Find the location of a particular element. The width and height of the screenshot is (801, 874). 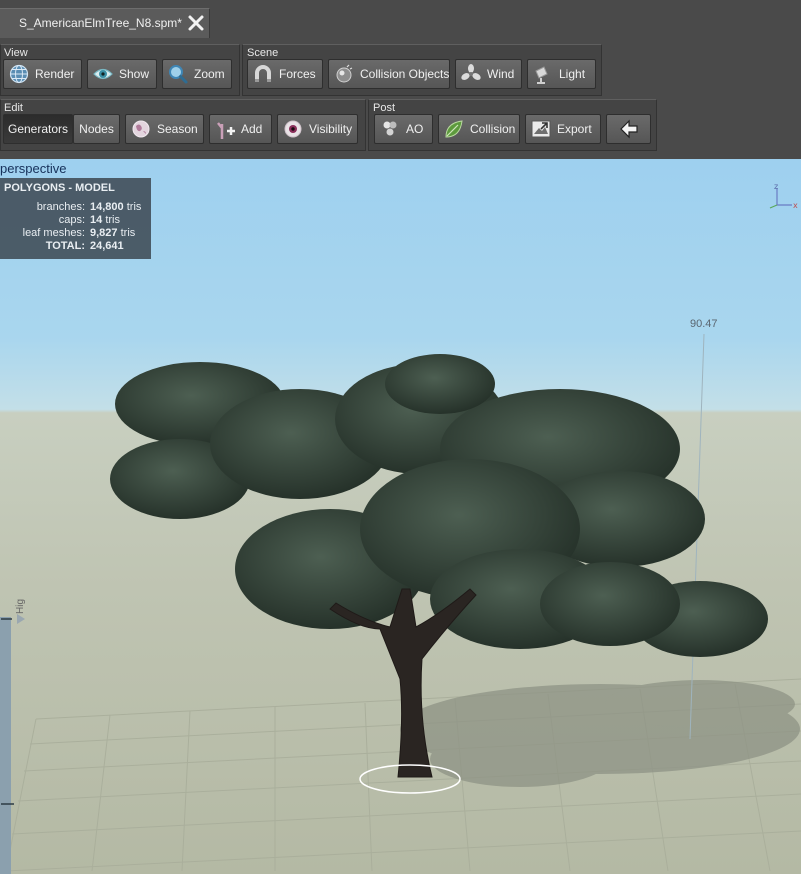

collision-button: Collision is located at coordinates (479, 129).